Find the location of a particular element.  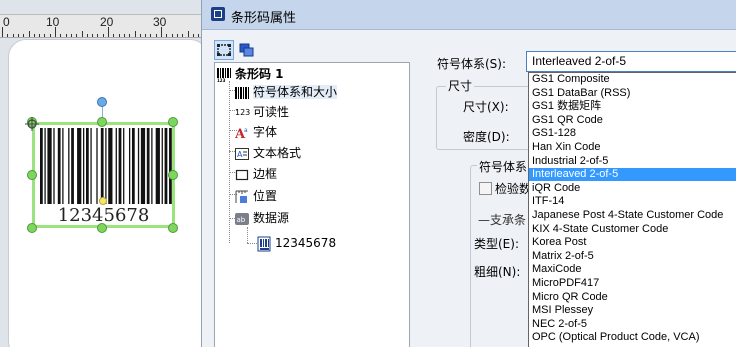

svg-text: 123 is located at coordinates (221, 80).